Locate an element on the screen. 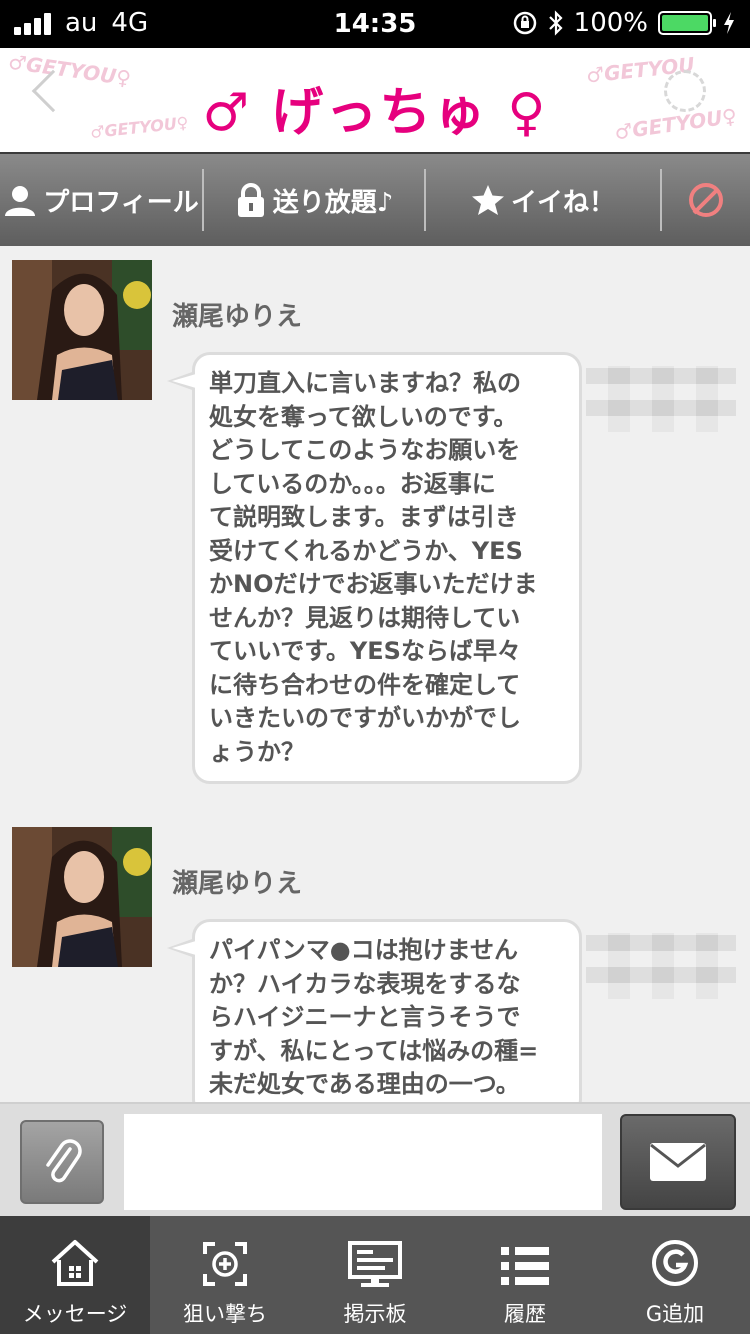 This screenshot has height=1334, width=750. compose-bar is located at coordinates (375, 1159).